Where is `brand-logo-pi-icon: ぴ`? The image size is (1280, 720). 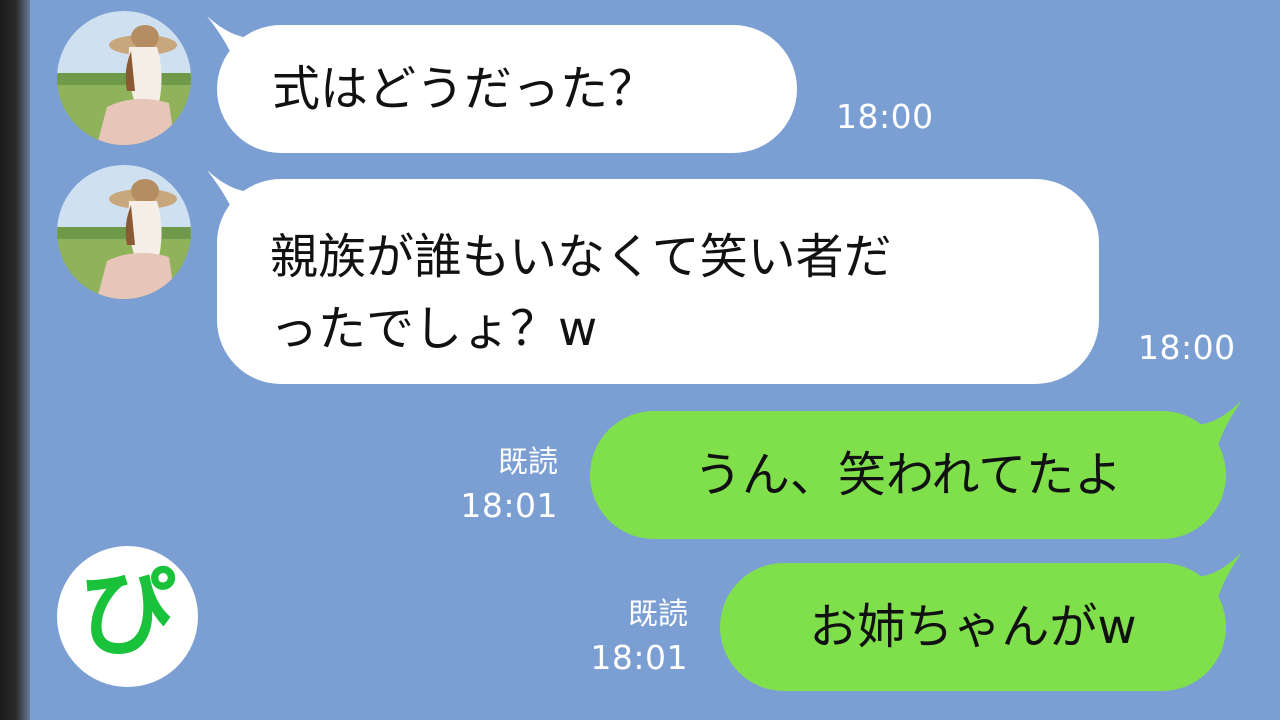
brand-logo-pi-icon: ぴ is located at coordinates (127, 616).